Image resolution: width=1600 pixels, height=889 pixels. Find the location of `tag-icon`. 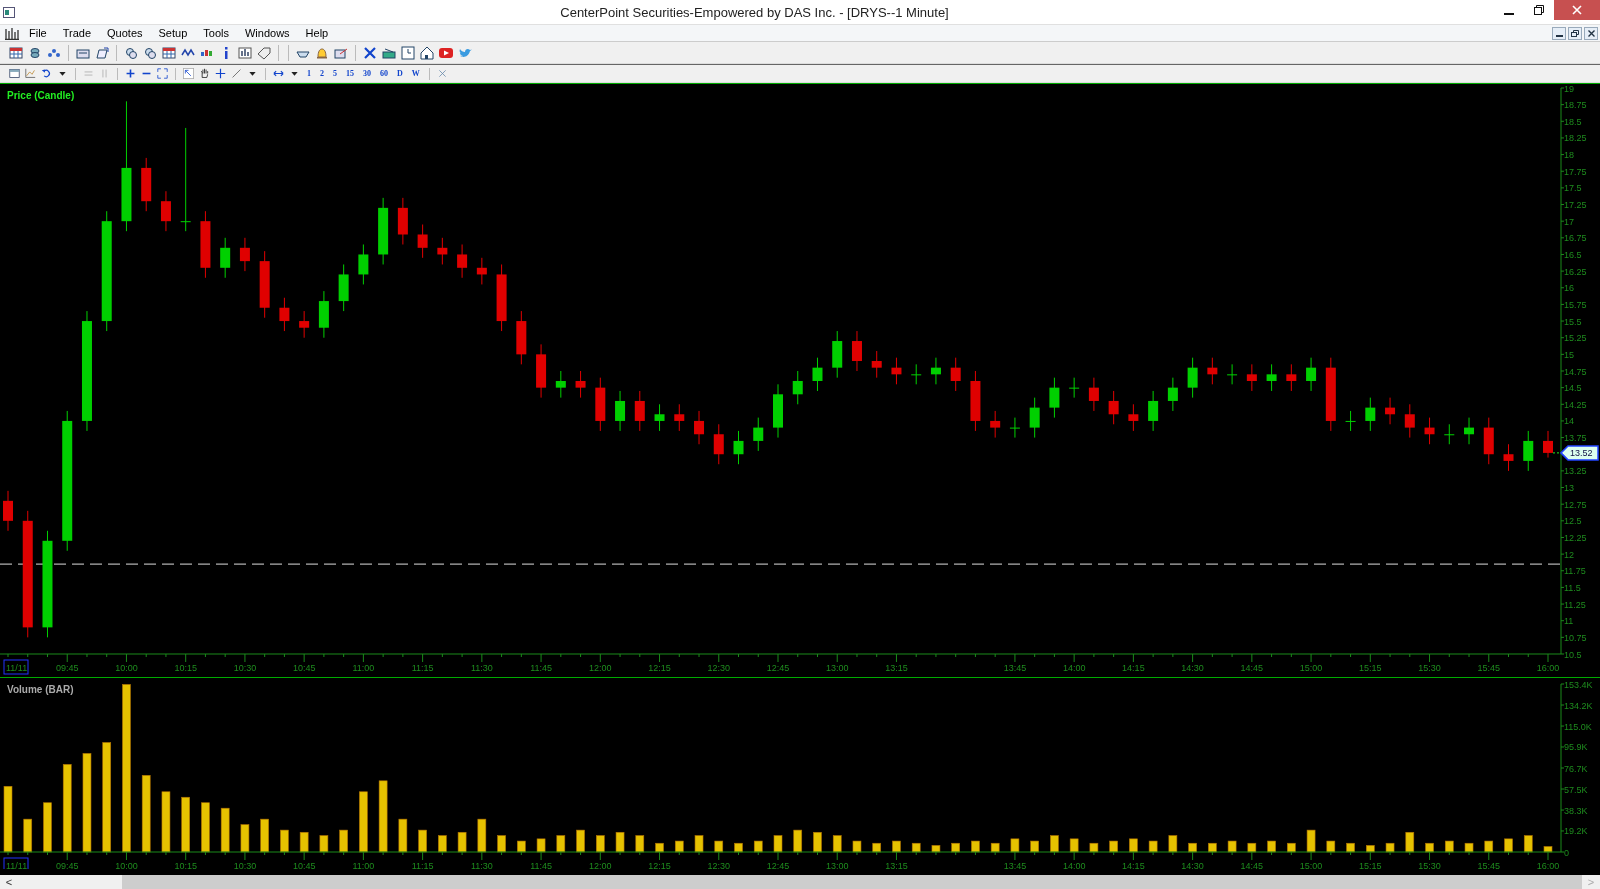

tag-icon is located at coordinates (264, 52).